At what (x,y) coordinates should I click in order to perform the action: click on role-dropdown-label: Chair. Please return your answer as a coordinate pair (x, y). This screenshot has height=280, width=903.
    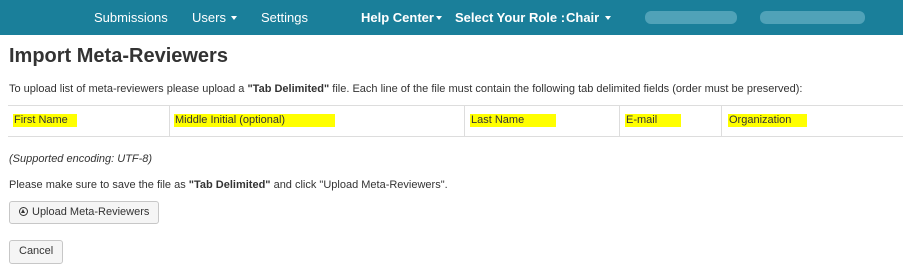
    Looking at the image, I should click on (583, 17).